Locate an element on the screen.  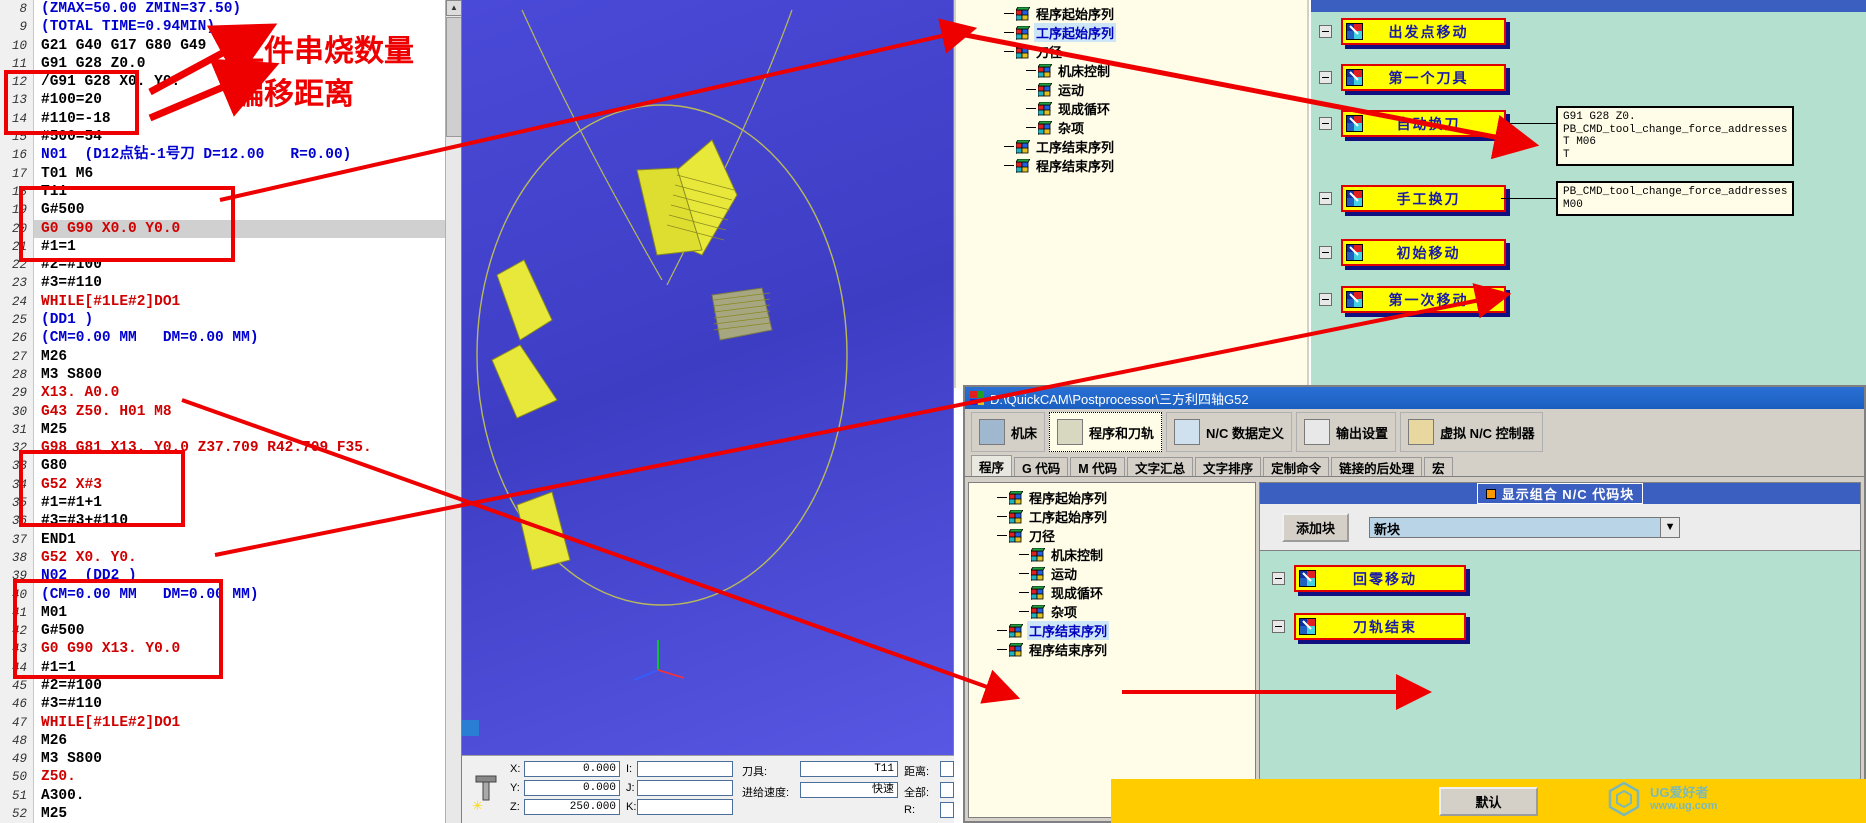
block-button: 回零移动 is located at coordinates (1380, 578).